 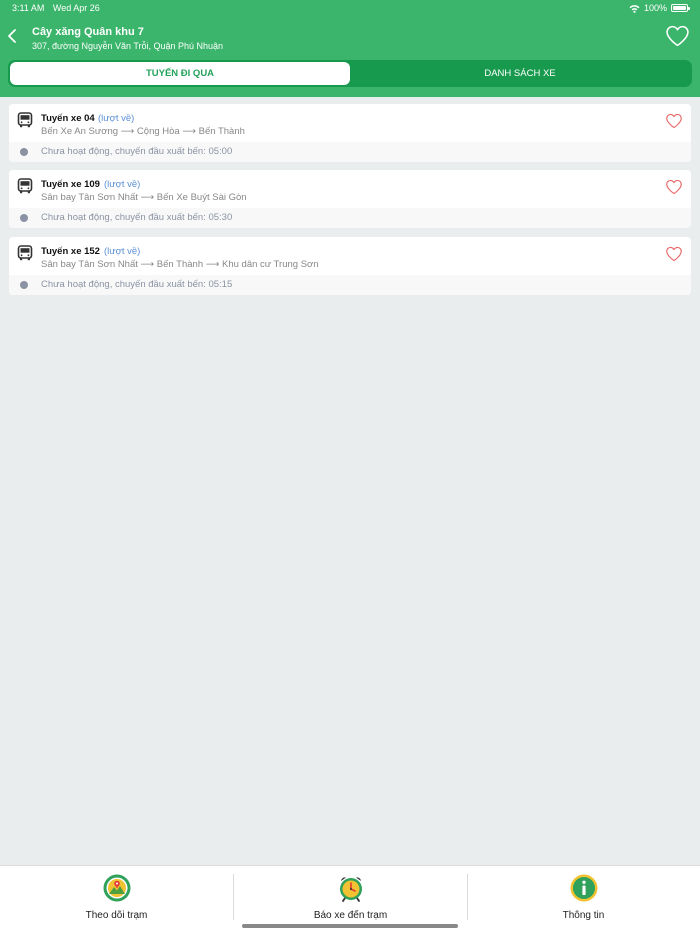 I want to click on tab-theo-doi-tram: Theo dõi trạm, so click(x=116, y=896).